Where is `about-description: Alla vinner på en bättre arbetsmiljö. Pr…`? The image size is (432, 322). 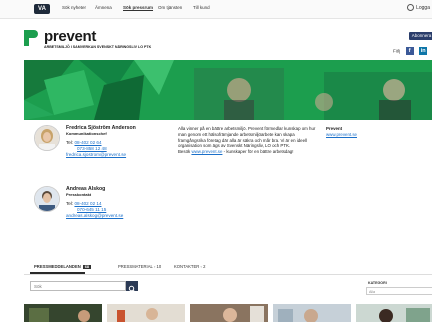 about-description: Alla vinner på en bättre arbetsmiljö. Pr… is located at coordinates (247, 137).